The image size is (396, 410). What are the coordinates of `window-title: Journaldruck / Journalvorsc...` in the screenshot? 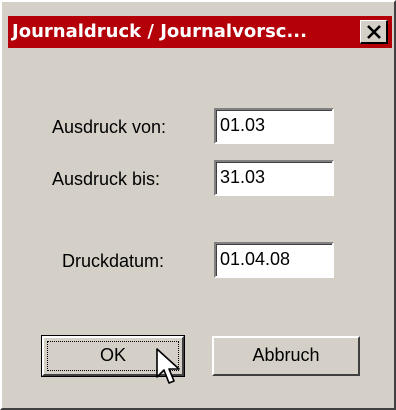 It's located at (159, 31).